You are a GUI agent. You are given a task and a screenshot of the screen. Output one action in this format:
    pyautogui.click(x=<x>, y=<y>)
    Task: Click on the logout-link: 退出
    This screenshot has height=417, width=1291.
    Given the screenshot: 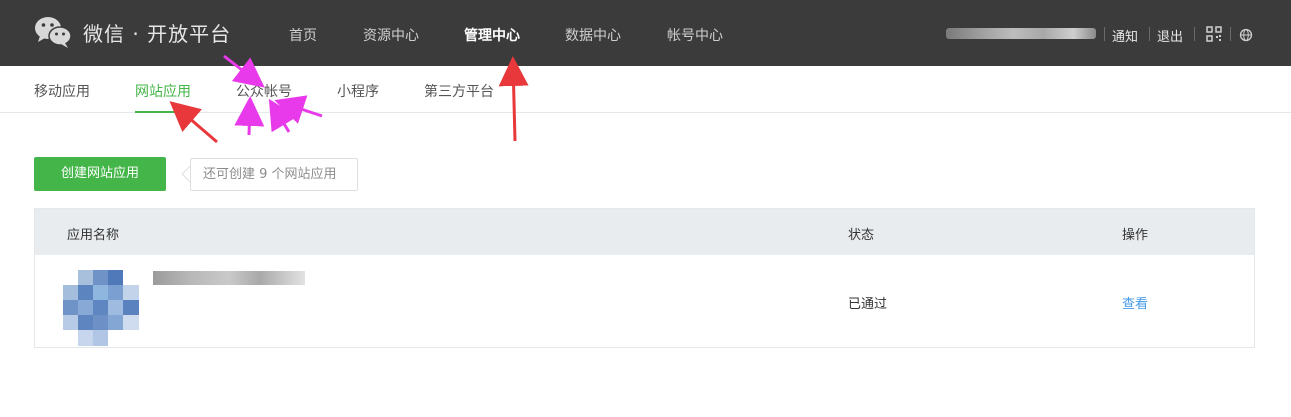 What is the action you would take?
    pyautogui.click(x=1170, y=35)
    